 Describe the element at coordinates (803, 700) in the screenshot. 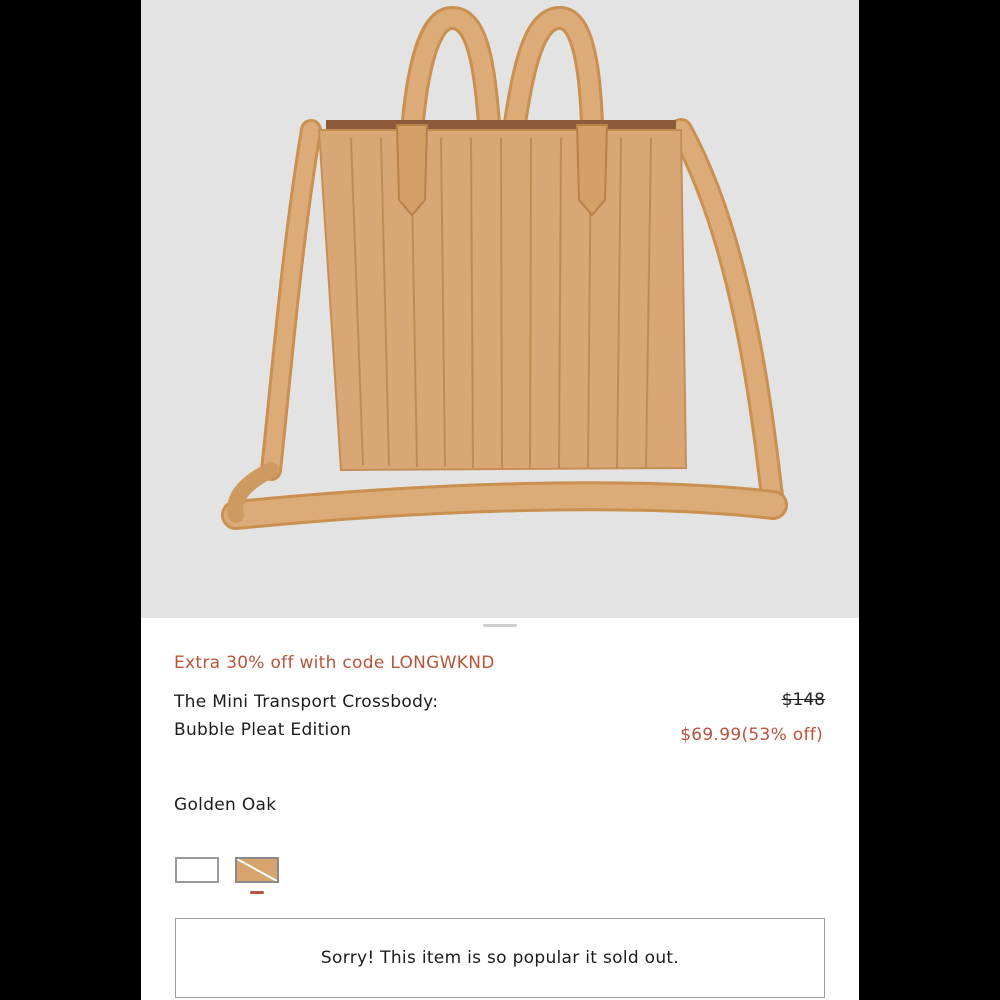

I see `original-price: $148` at that location.